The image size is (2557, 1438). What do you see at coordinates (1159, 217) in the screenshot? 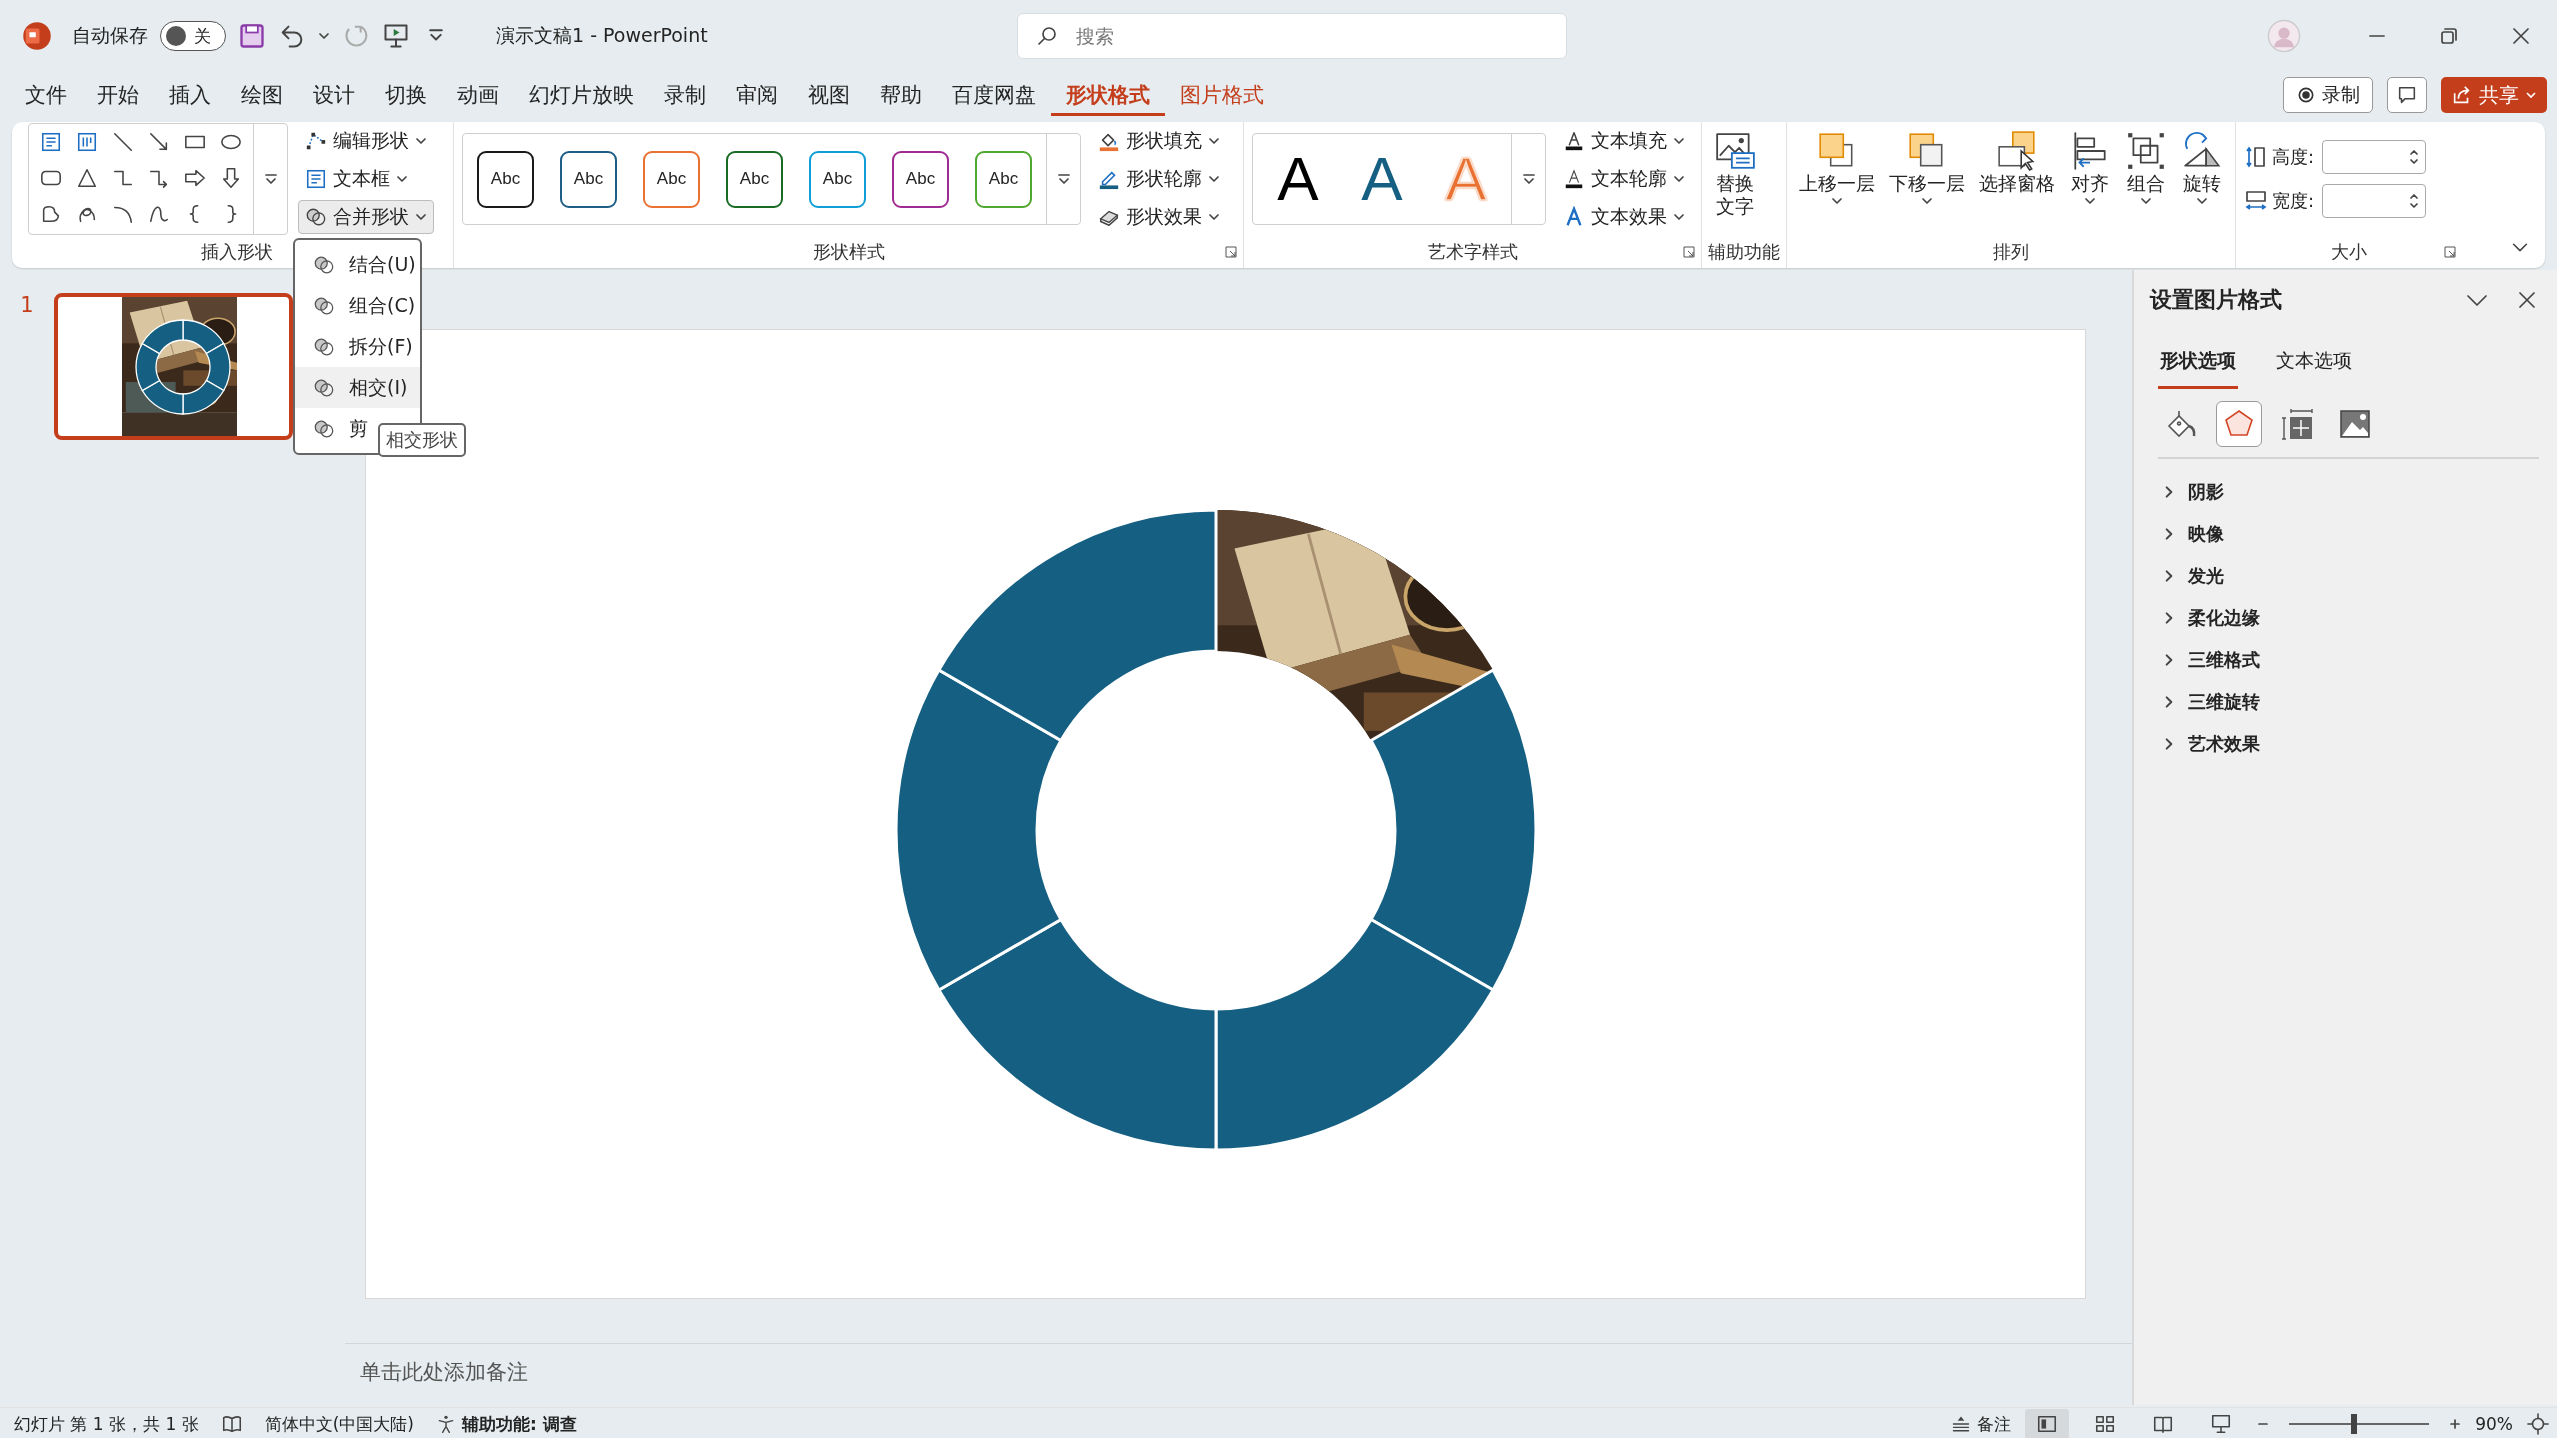
I see `ribbon-button: 形状效果` at bounding box center [1159, 217].